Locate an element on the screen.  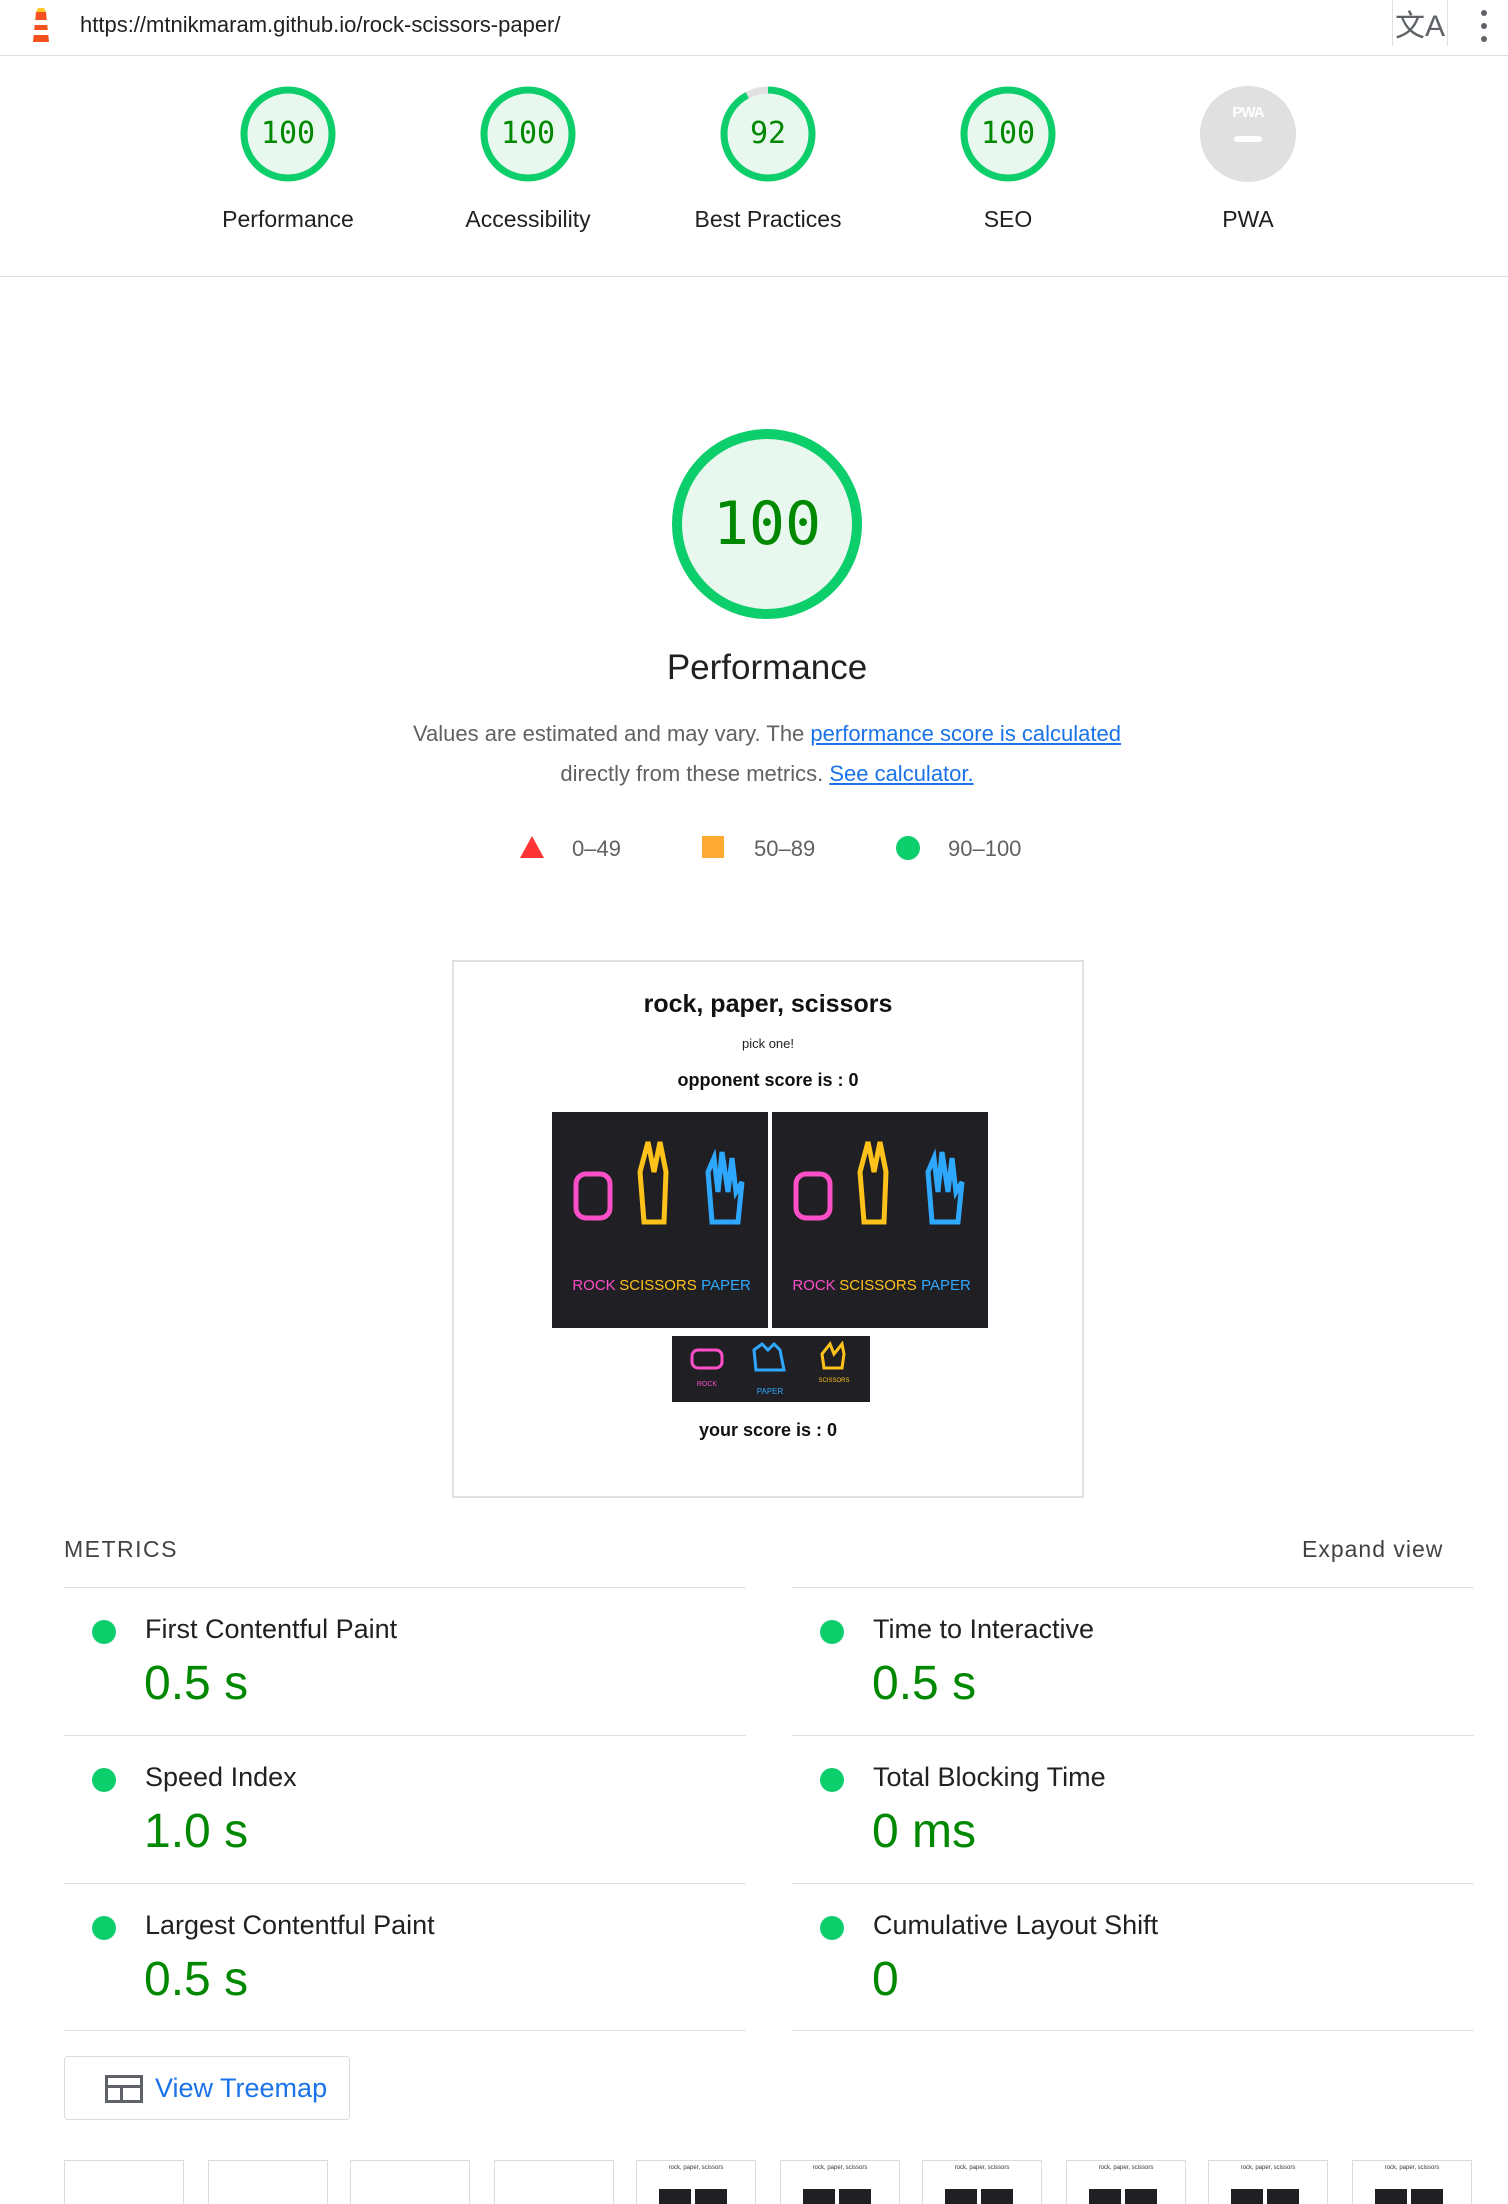
desc-text: Values are estimated and may vary. The is located at coordinates (611, 733).